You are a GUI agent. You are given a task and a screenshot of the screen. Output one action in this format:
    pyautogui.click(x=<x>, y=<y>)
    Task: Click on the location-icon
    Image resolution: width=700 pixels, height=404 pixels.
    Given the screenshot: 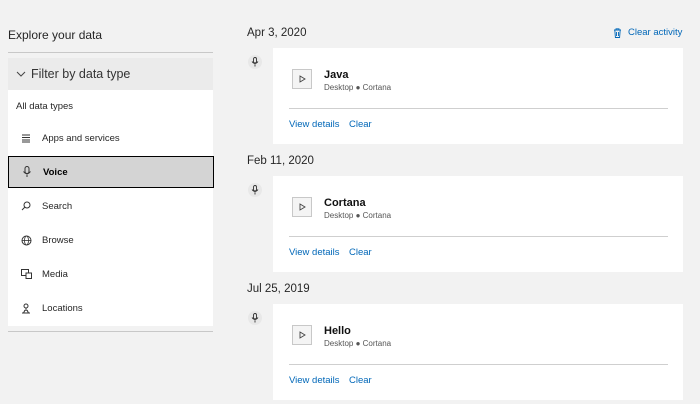 What is the action you would take?
    pyautogui.click(x=26, y=308)
    